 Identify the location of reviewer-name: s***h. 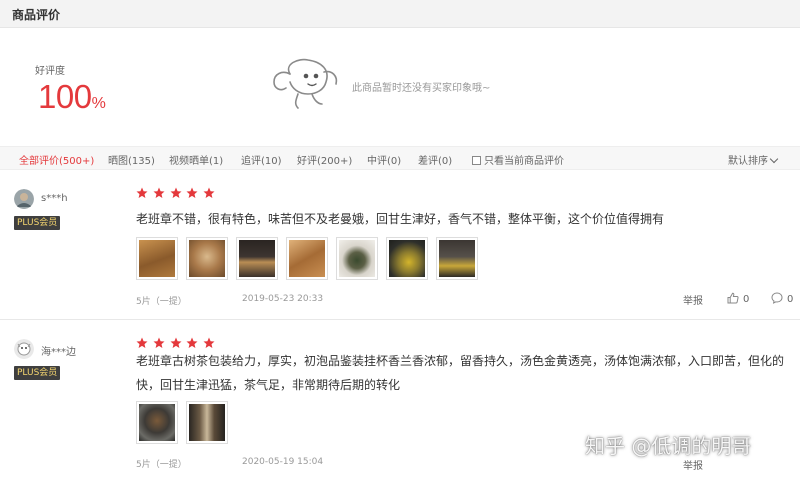
(54, 198).